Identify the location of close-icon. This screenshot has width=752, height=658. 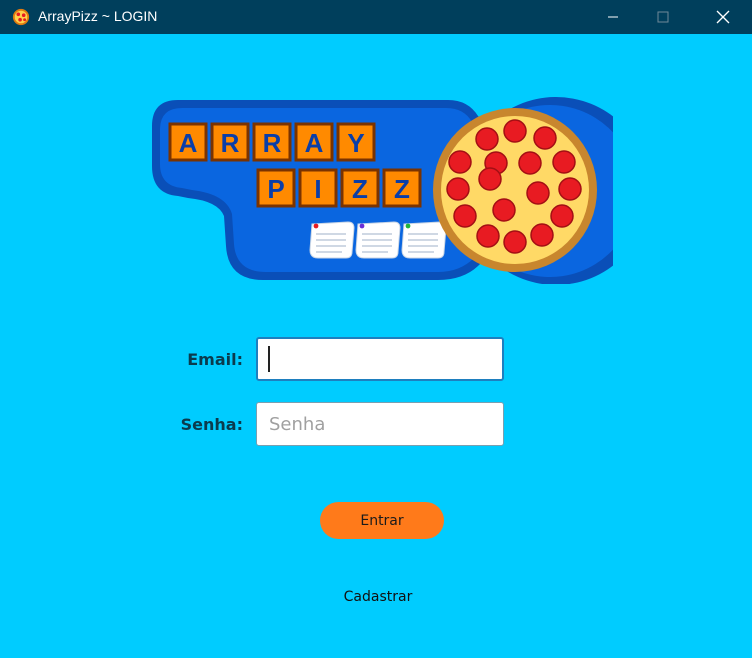
(723, 17).